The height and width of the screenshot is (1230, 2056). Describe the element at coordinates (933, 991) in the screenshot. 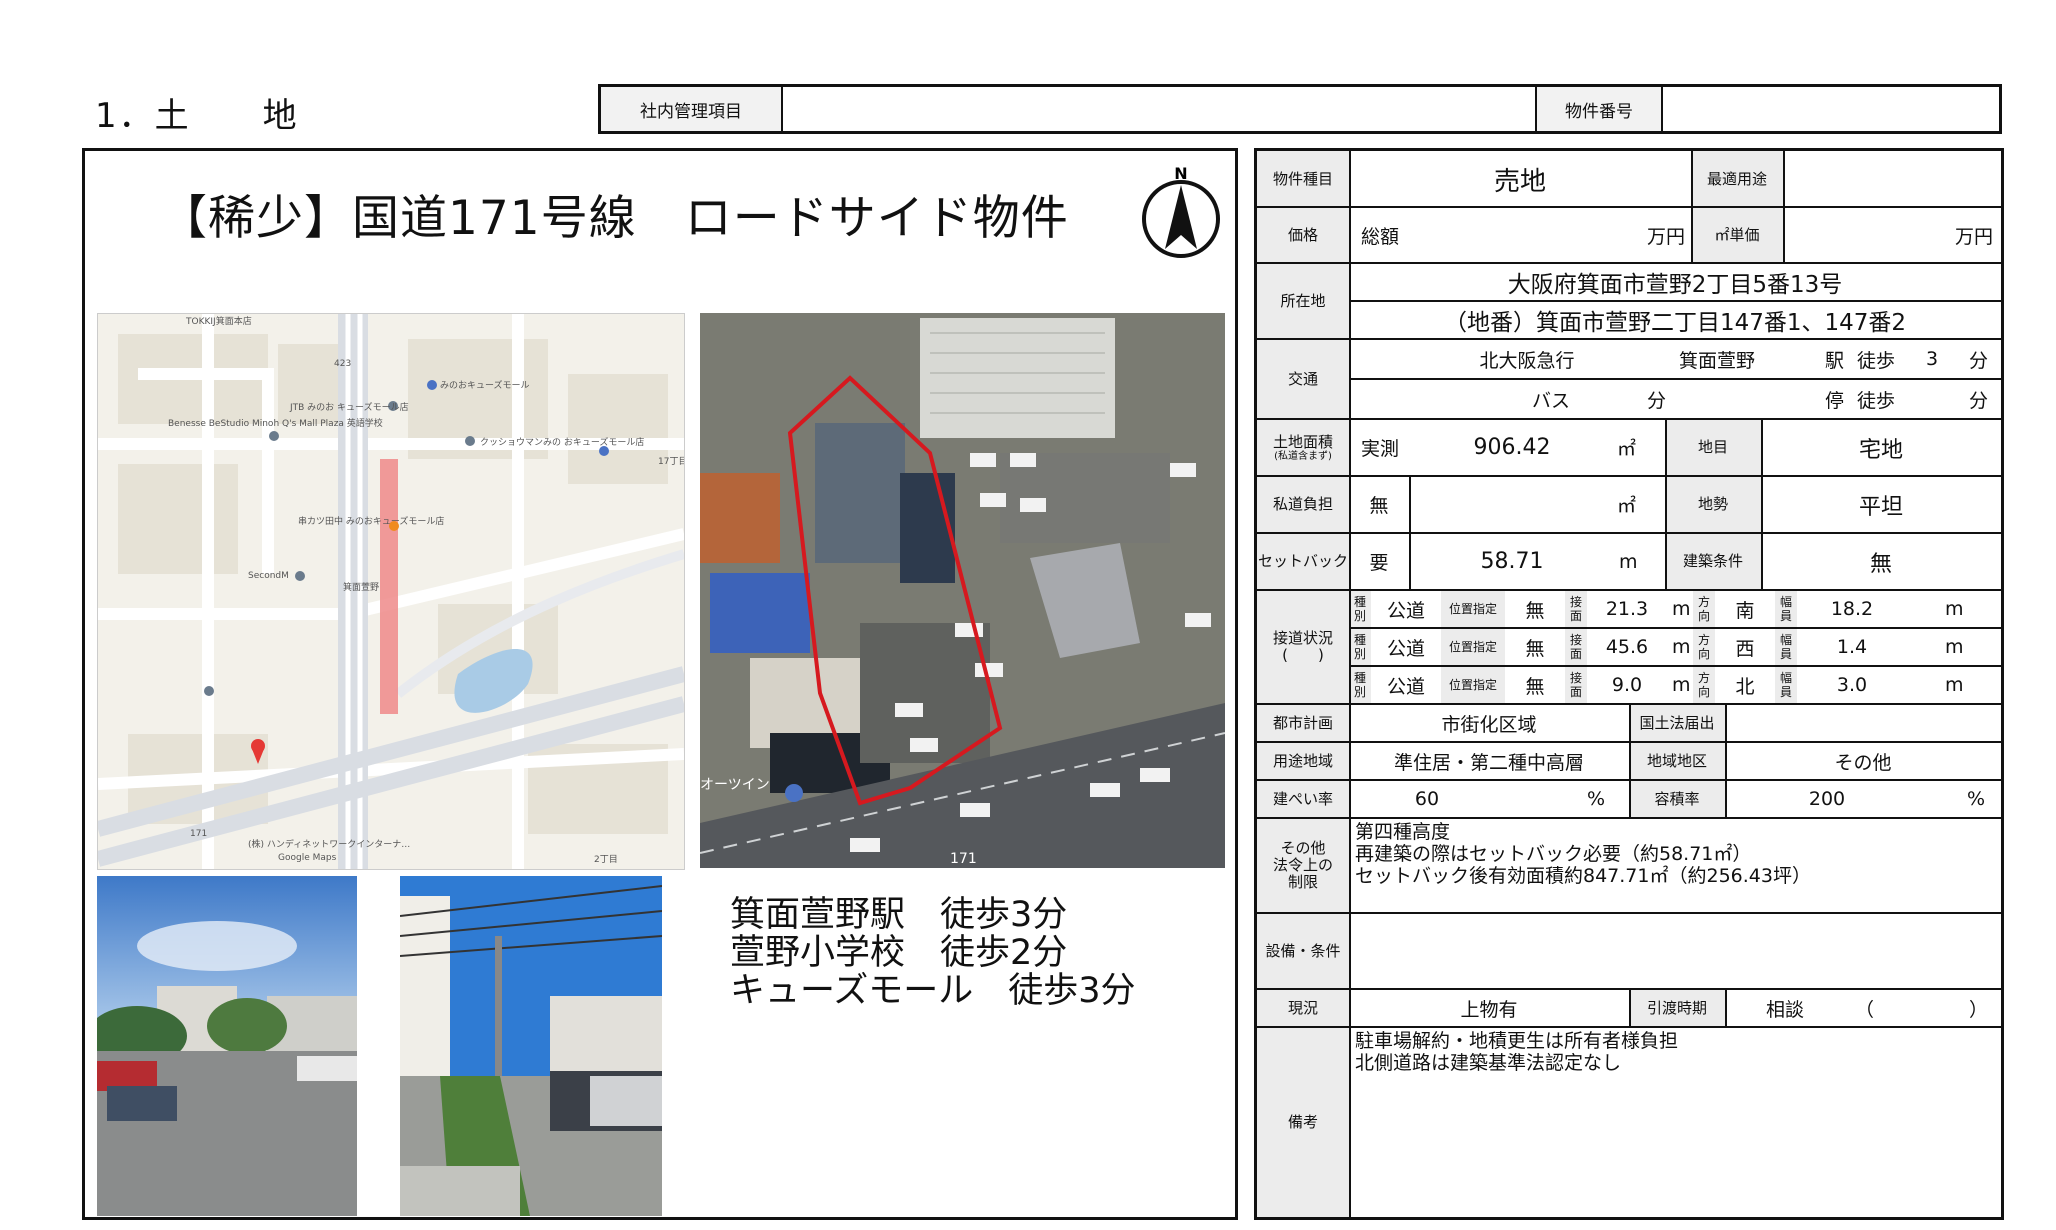

I see `access-line-3: キューズモール 徒歩3分` at that location.